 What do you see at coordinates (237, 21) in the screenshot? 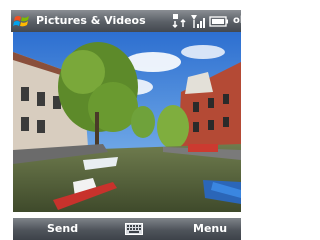
I see `close-ok-button: ok` at bounding box center [237, 21].